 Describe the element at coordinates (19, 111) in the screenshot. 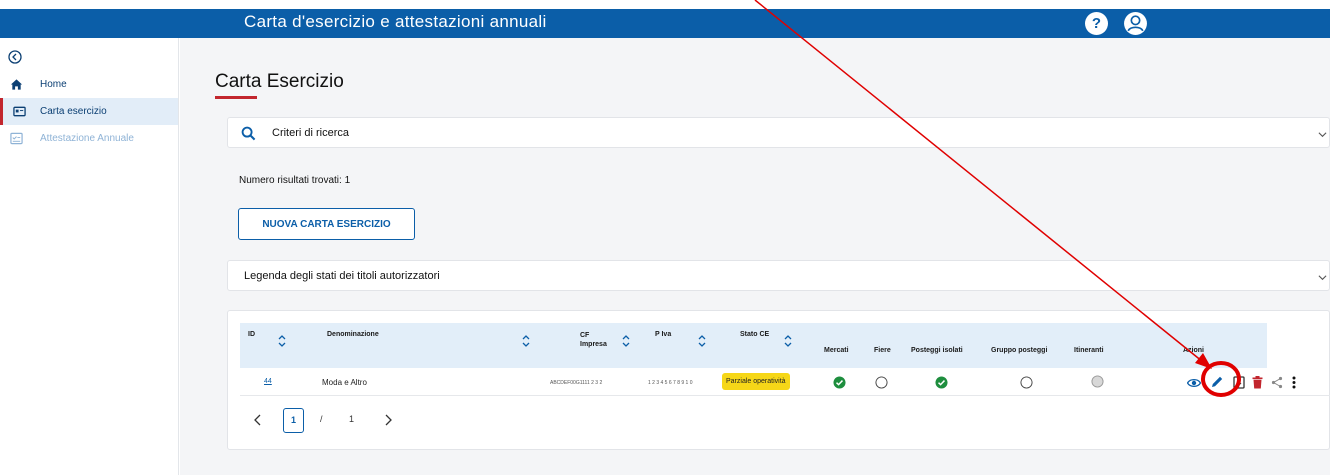

I see `card-icon` at that location.